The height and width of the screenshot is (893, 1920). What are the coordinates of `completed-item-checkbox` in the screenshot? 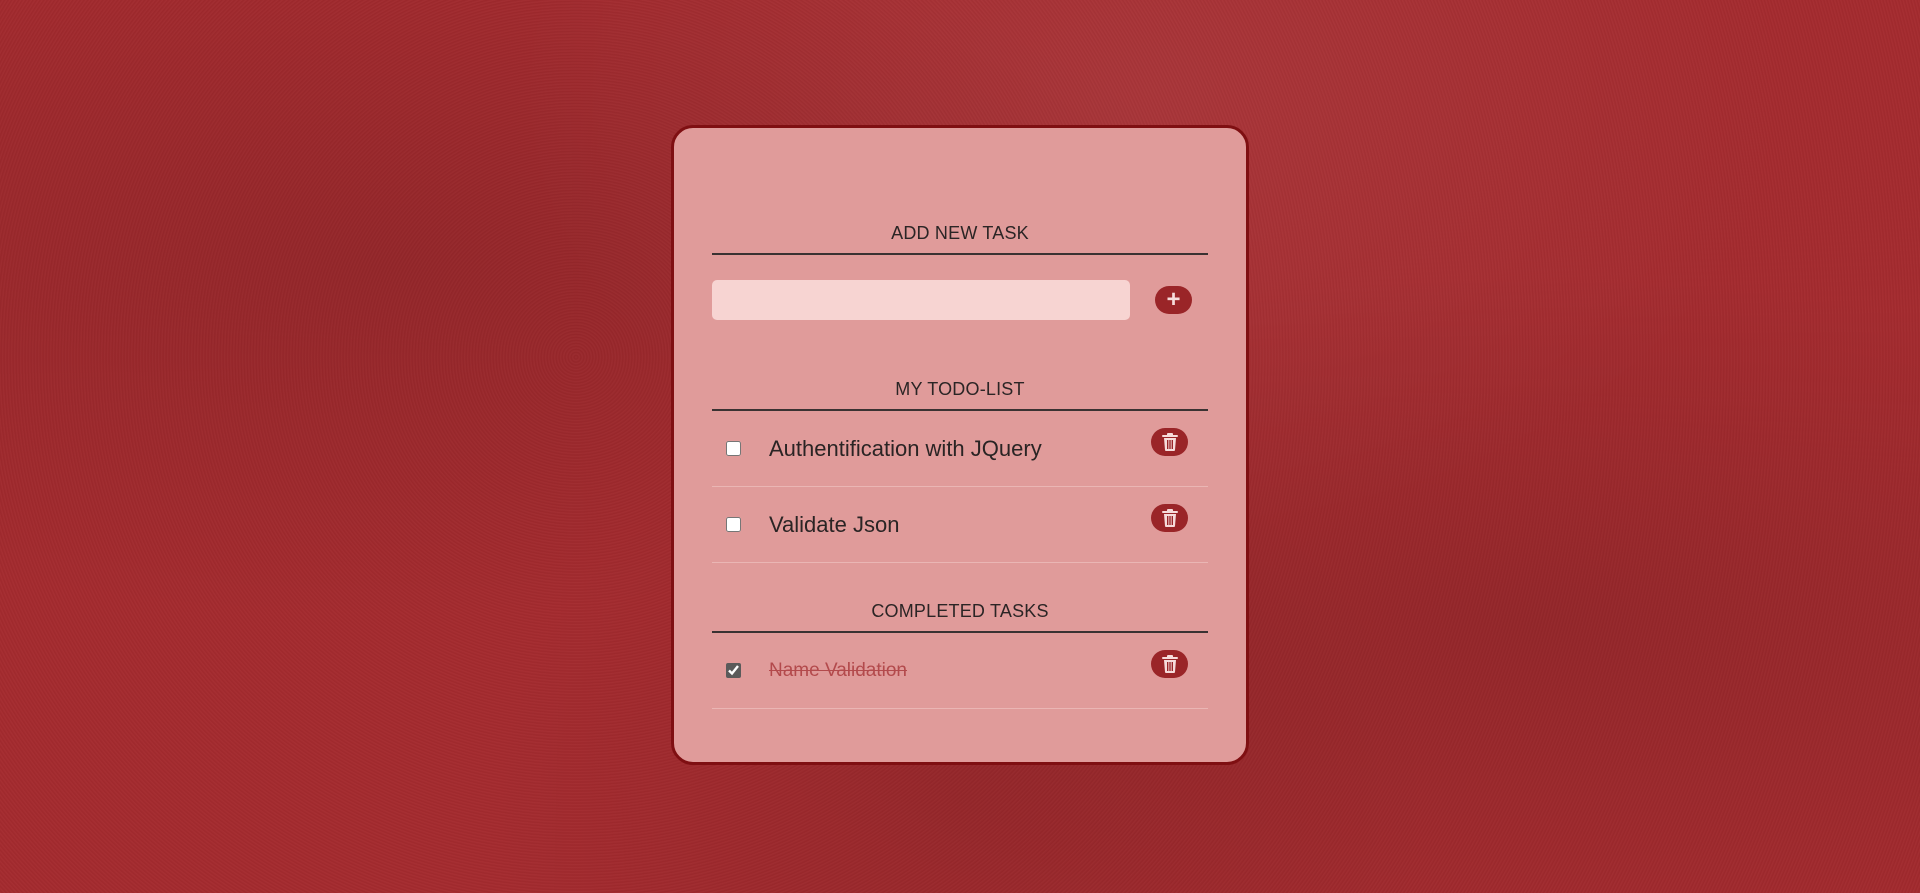 It's located at (733, 670).